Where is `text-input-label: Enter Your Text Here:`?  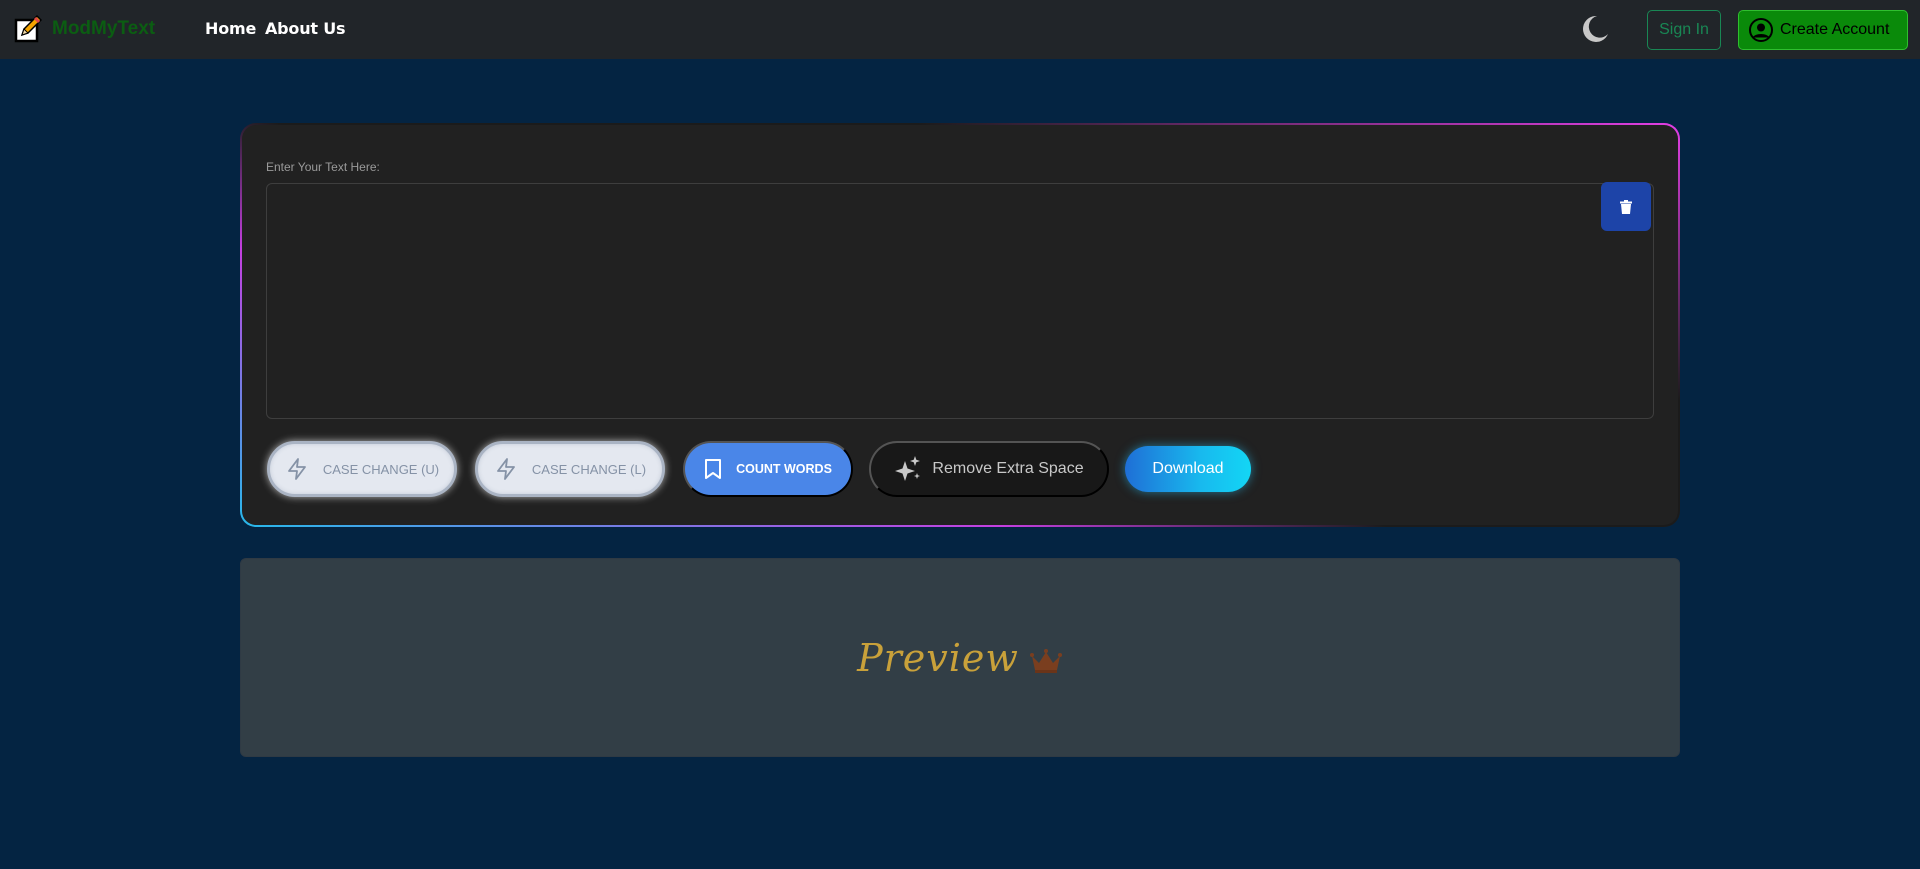 text-input-label: Enter Your Text Here: is located at coordinates (323, 167).